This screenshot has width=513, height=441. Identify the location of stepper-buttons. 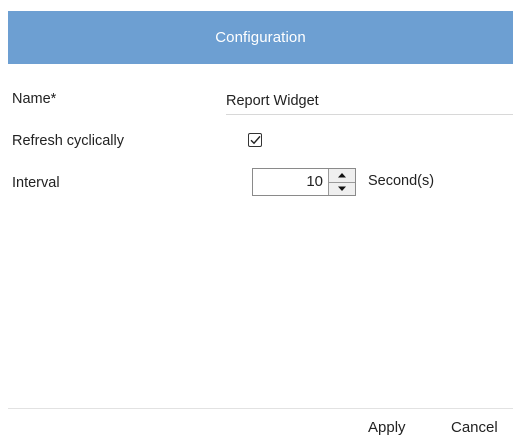
(341, 182).